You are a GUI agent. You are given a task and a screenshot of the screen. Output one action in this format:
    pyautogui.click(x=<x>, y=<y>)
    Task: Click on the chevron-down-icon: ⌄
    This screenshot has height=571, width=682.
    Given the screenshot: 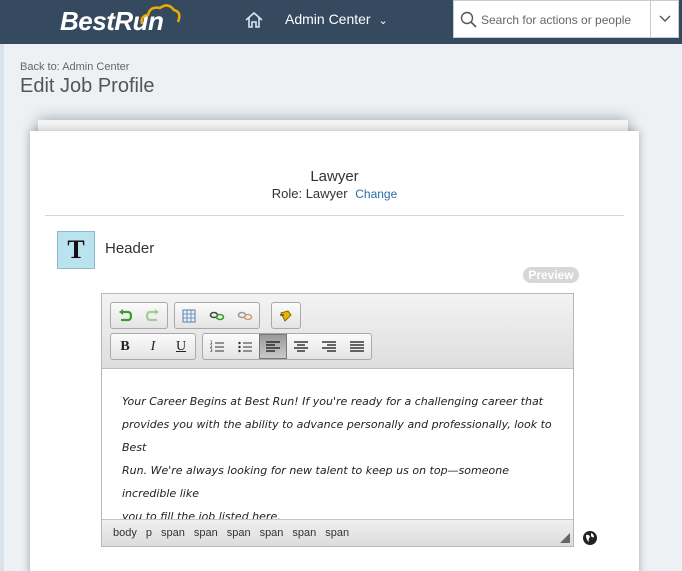 What is the action you would take?
    pyautogui.click(x=383, y=21)
    